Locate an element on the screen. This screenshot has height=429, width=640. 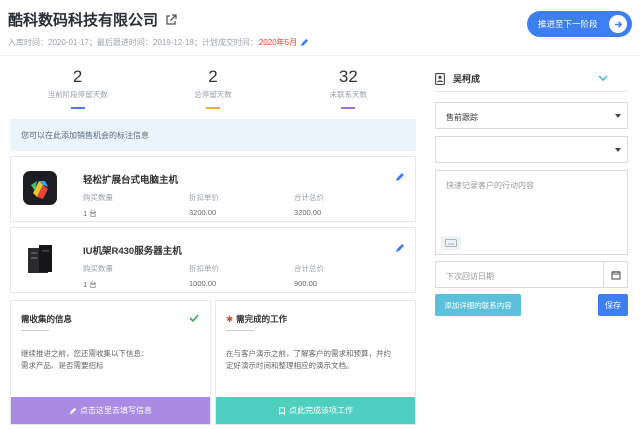
stats-row: 2 当前阶段停留天数 2 总停留天数 32 未联系天数 is located at coordinates (213, 87).